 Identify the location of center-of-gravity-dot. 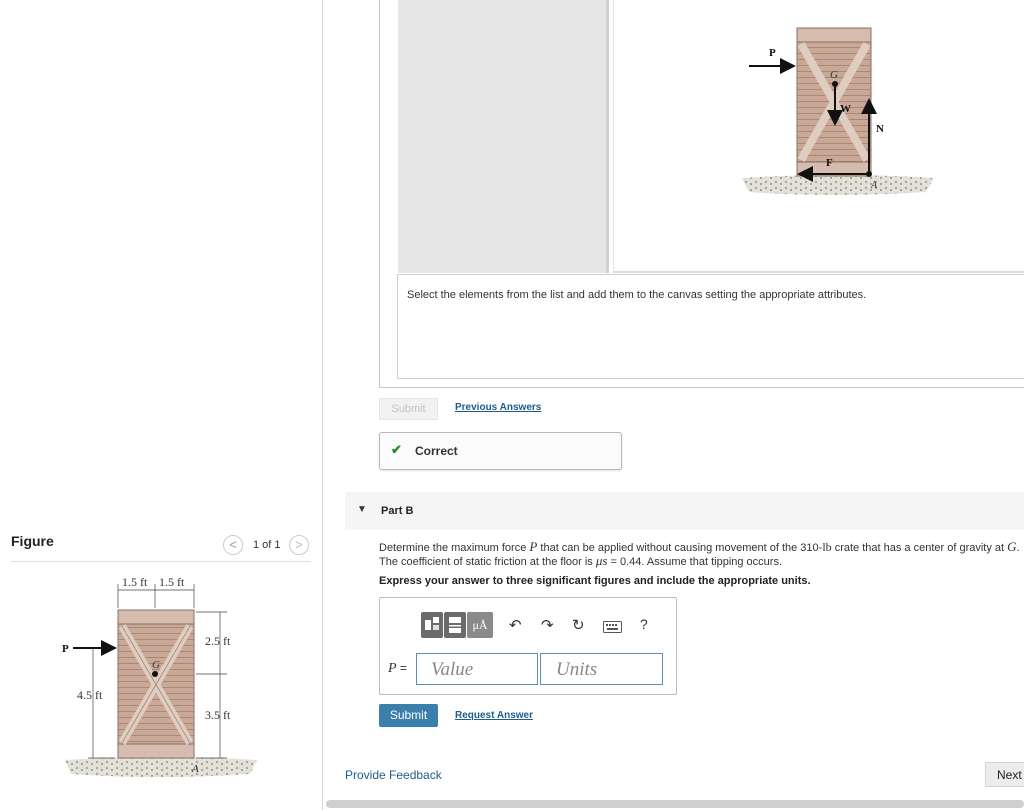
(155, 674).